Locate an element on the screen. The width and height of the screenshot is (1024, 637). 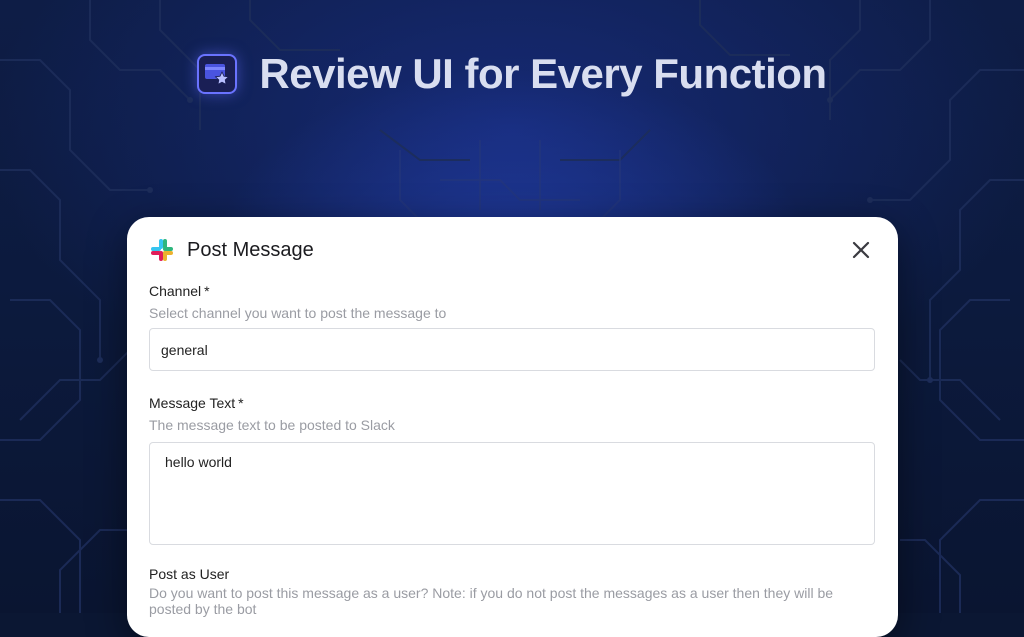
review-card-star-icon is located at coordinates (217, 74).